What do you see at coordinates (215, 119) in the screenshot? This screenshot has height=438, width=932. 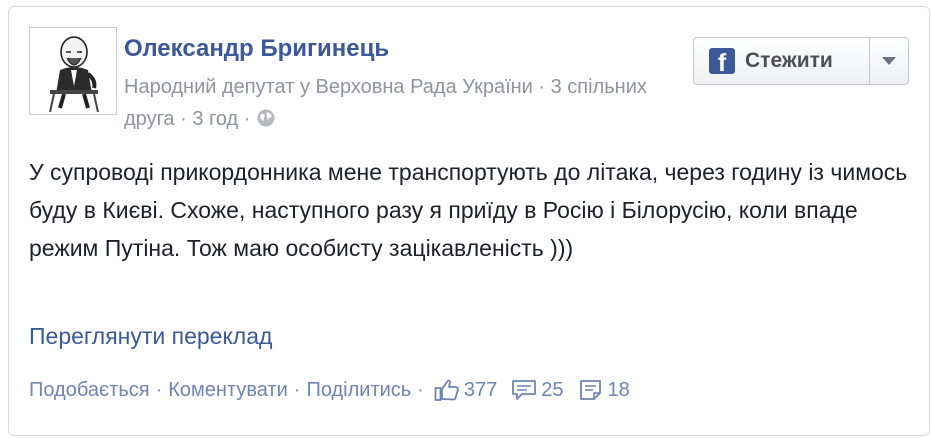 I see `post-time: 3 год` at bounding box center [215, 119].